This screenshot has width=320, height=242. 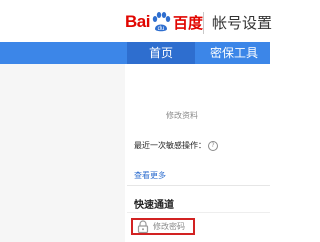 I want to click on header: Bai du 百度 帐号设置, so click(x=136, y=21).